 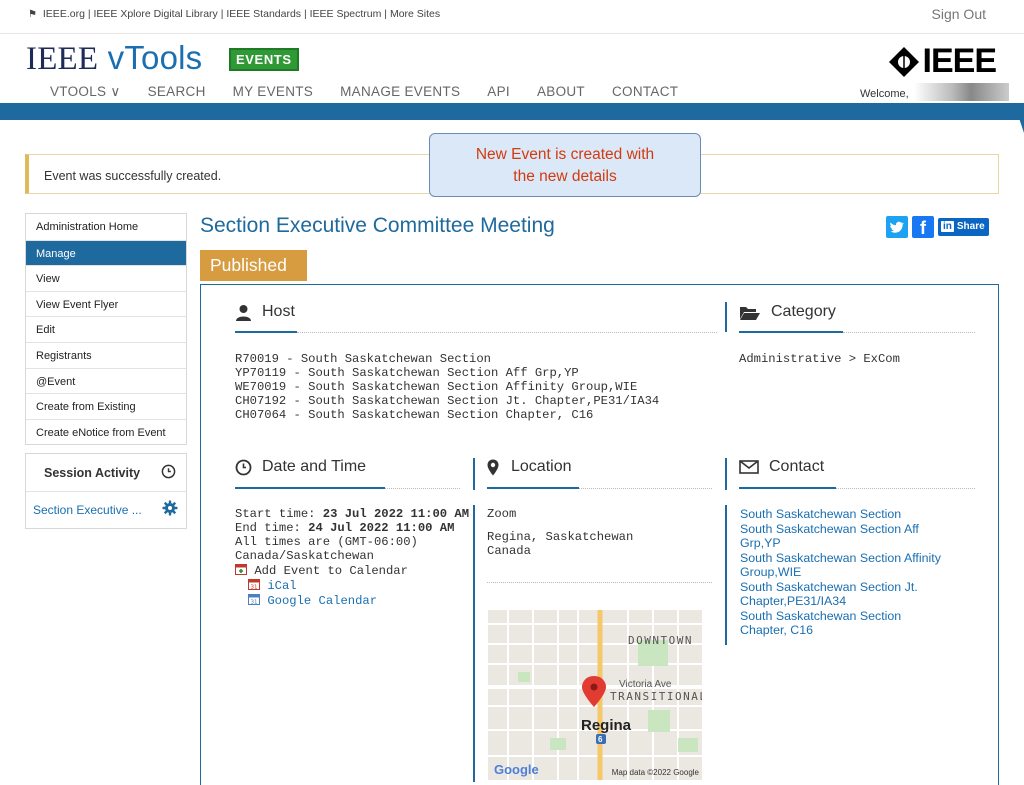 I want to click on location-underline, so click(x=533, y=488).